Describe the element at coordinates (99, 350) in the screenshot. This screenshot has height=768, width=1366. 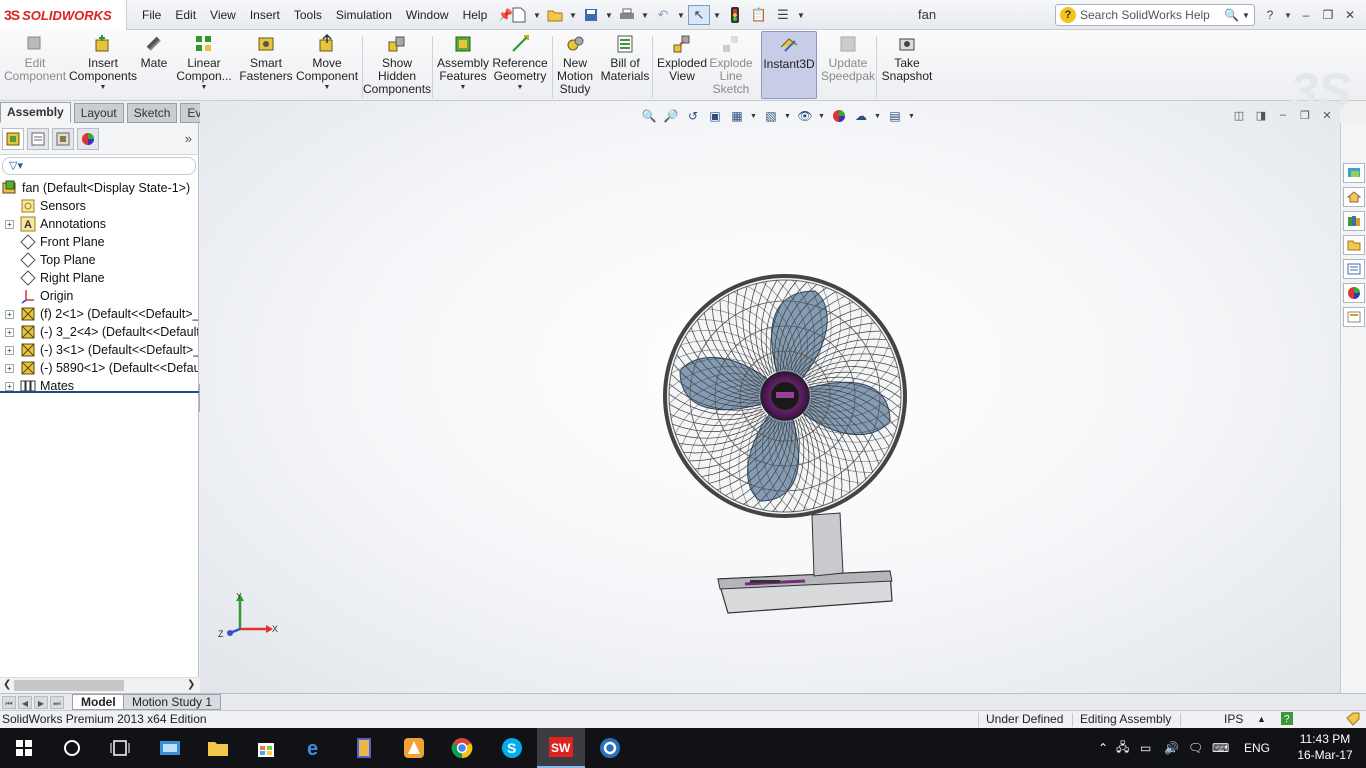
I see `tree-item-part: + (-) 3<1> (Default<<Default>_` at that location.